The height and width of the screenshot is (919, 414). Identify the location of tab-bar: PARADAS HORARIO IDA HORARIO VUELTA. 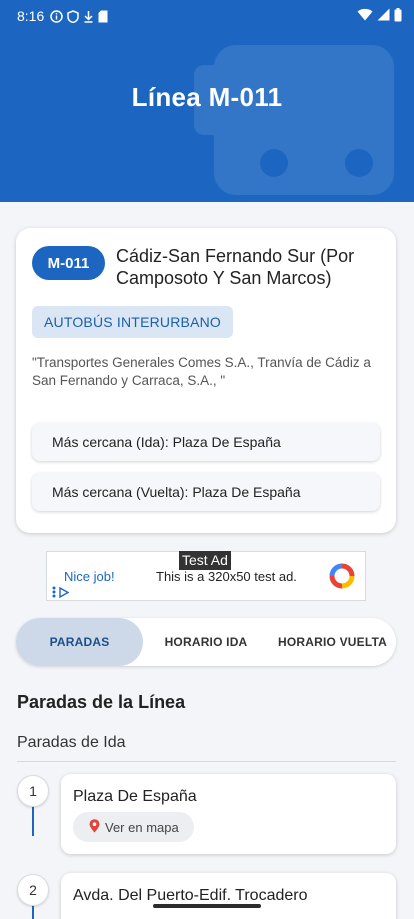
(206, 642).